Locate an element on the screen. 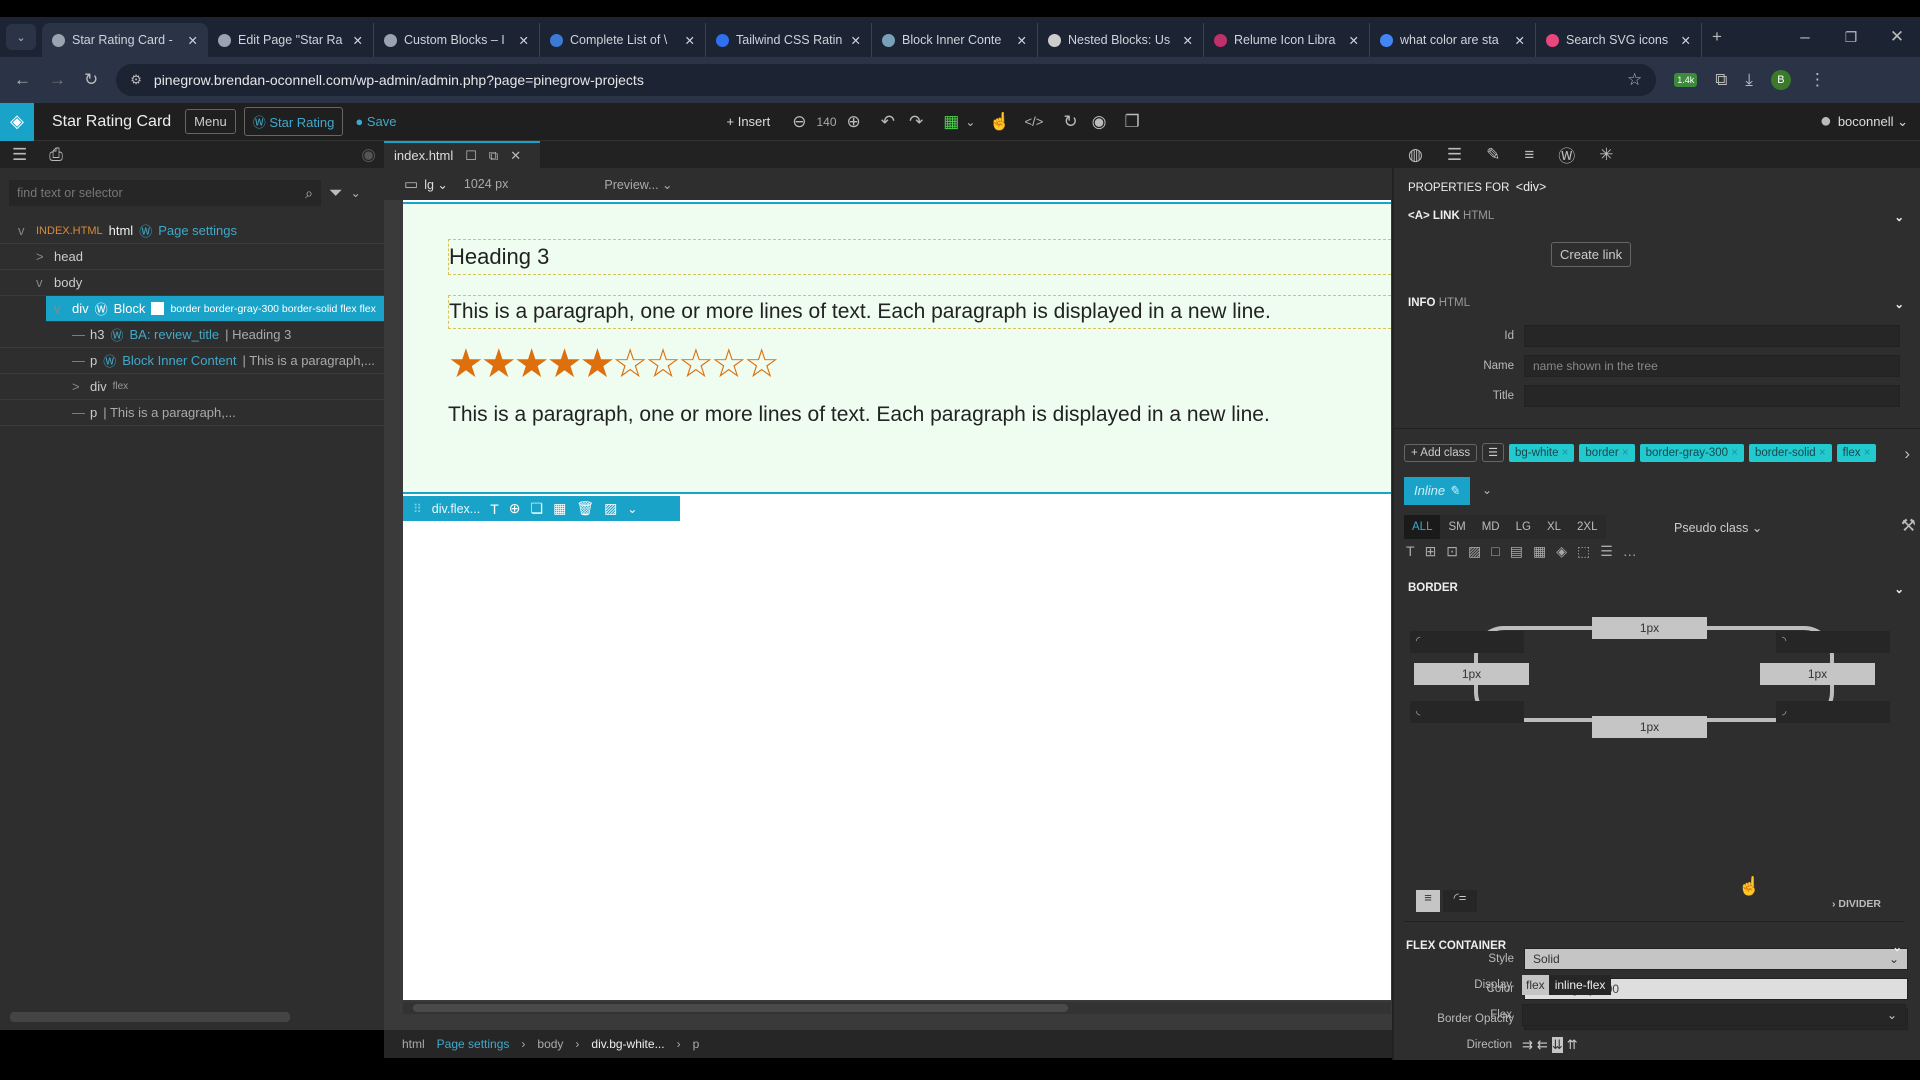  delete-icon: 🗑 is located at coordinates (585, 508).